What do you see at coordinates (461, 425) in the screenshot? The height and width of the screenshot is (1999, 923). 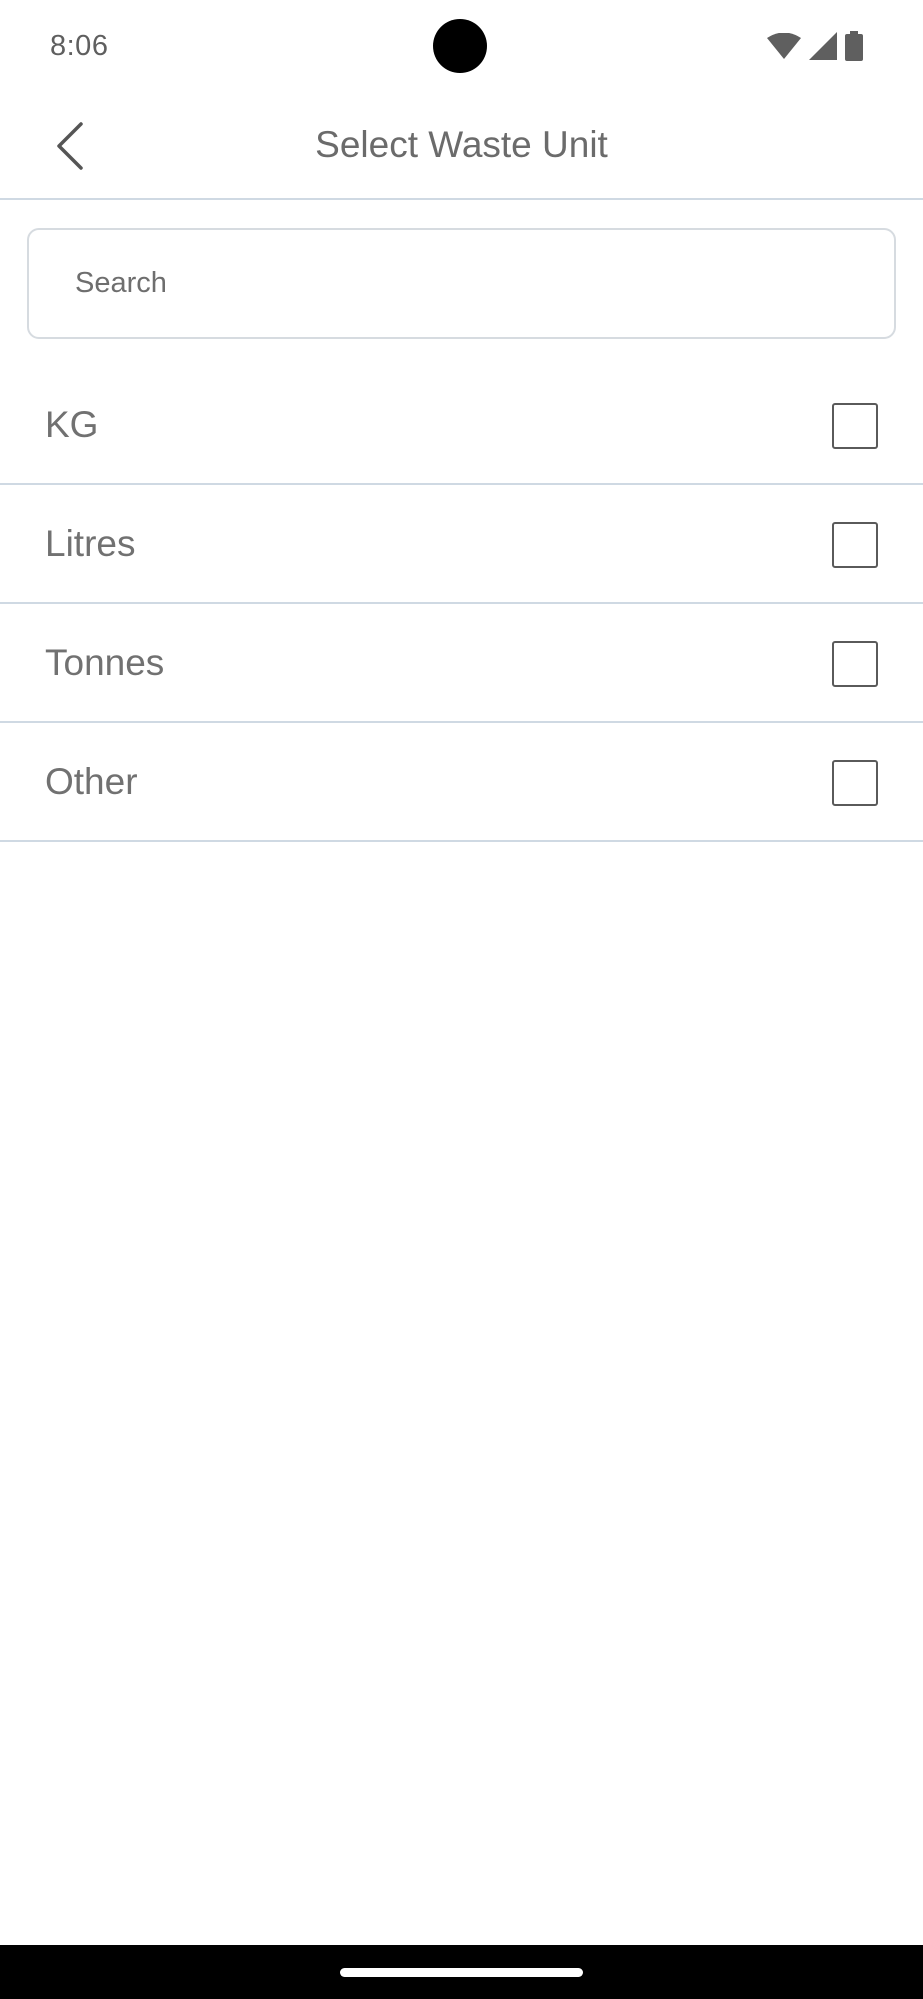 I see `list-item-kg: KG` at bounding box center [461, 425].